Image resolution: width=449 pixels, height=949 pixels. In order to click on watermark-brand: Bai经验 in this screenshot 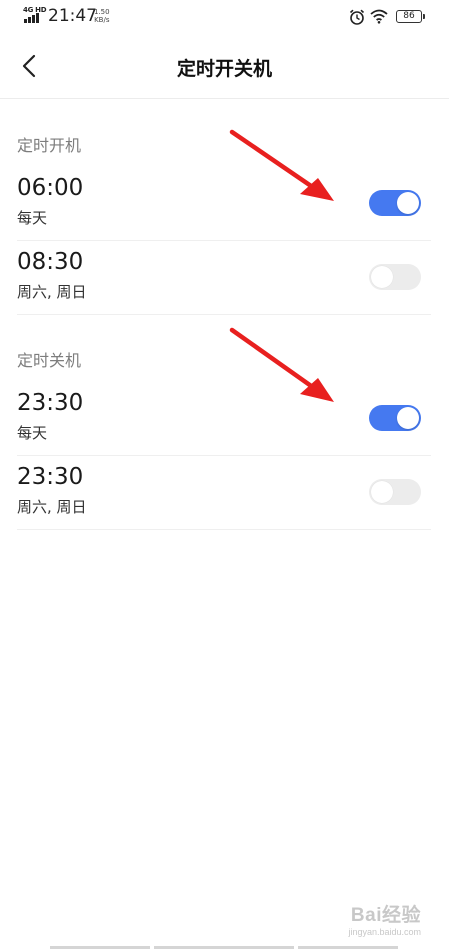, I will do `click(385, 915)`.